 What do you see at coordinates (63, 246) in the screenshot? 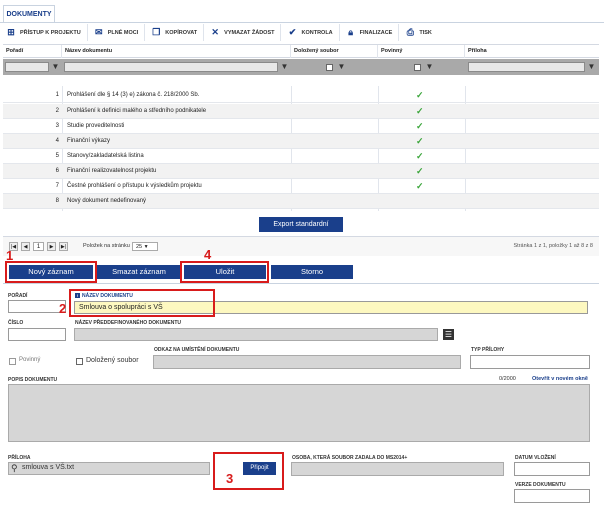
I see `last-page-icon: ▶|` at bounding box center [63, 246].